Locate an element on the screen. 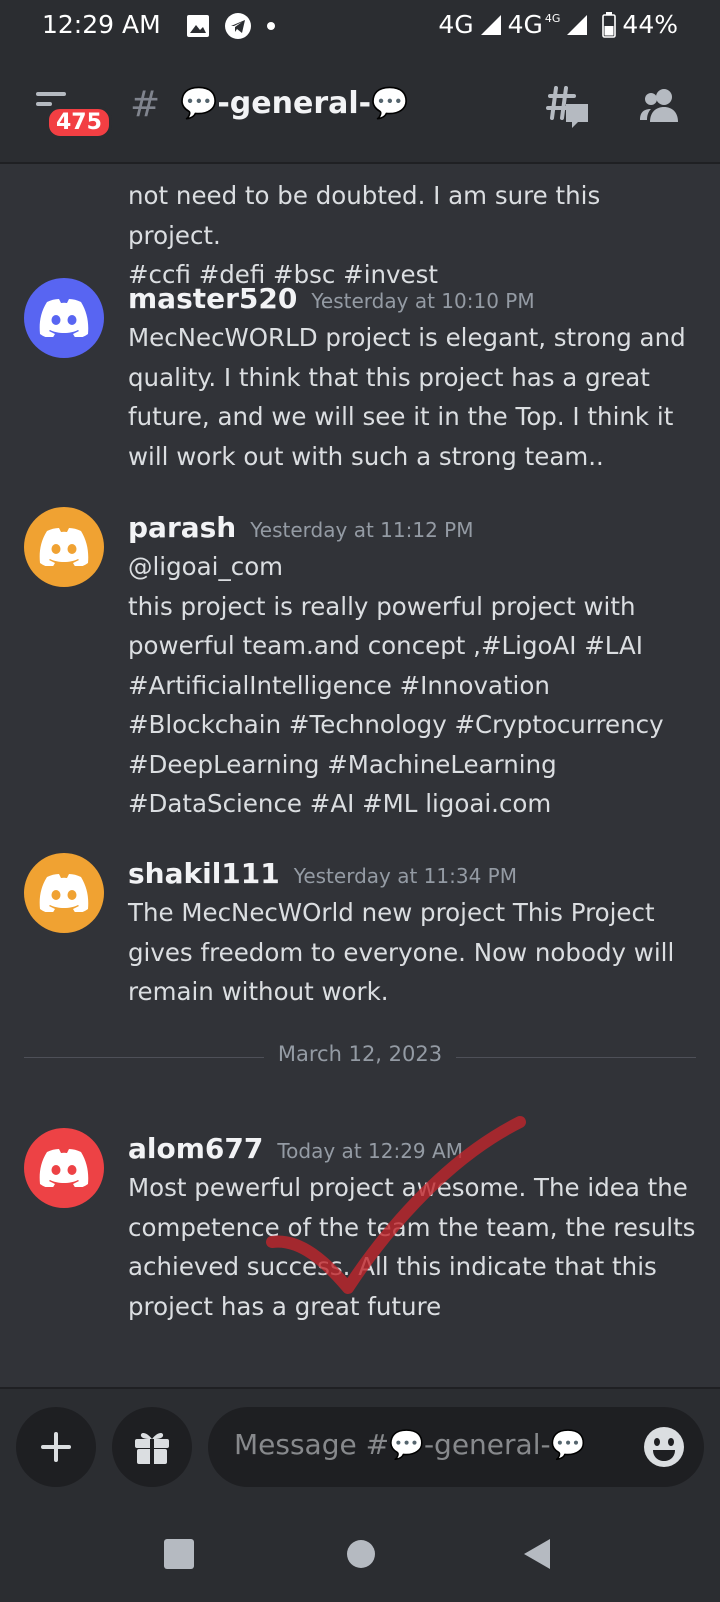  threads-icon is located at coordinates (567, 108).